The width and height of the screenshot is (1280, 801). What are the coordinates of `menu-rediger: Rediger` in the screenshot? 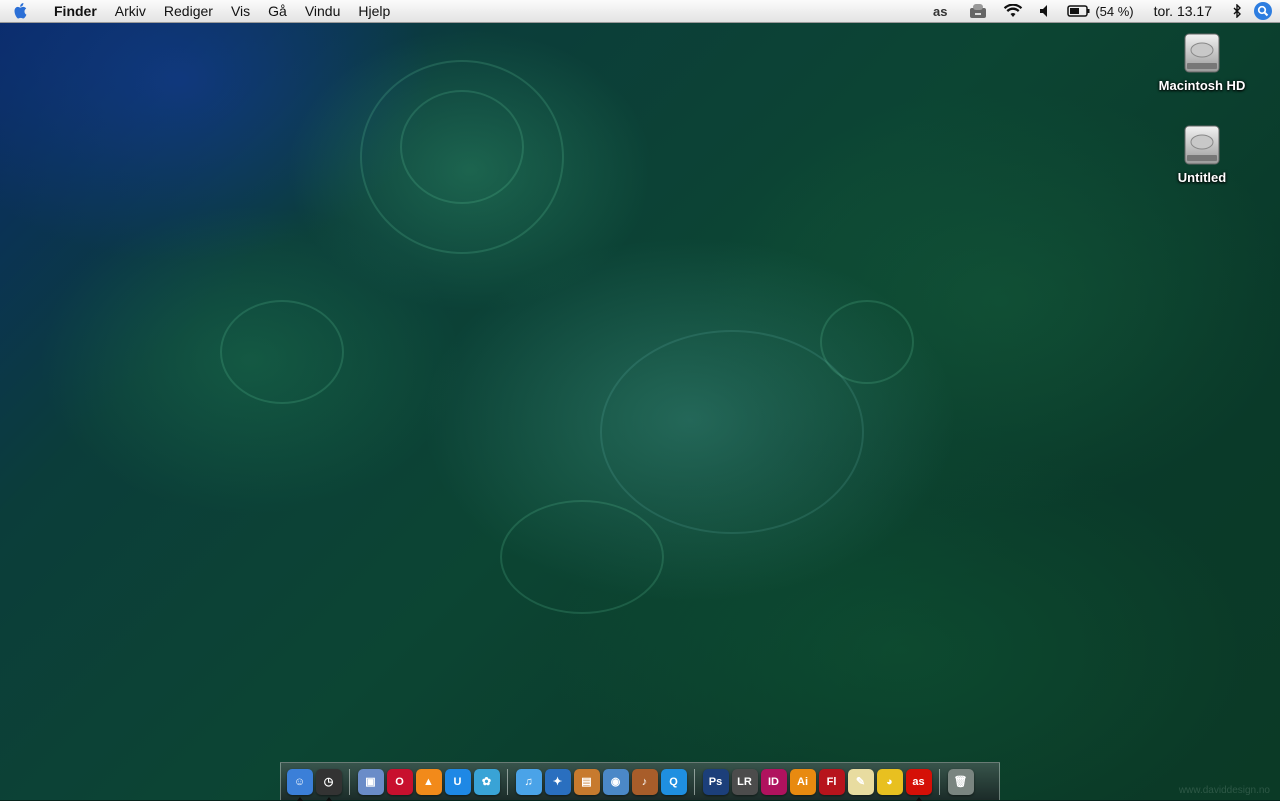 It's located at (188, 11).